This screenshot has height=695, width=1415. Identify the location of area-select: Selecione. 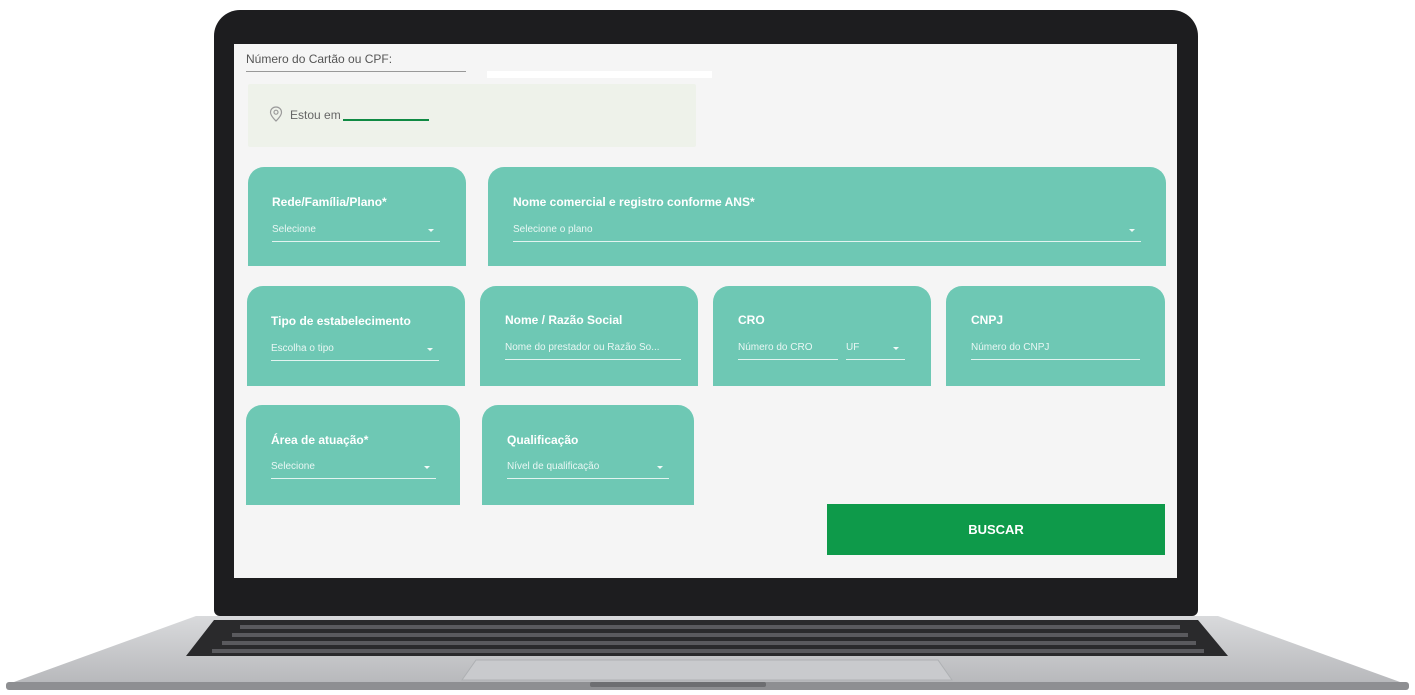
(353, 470).